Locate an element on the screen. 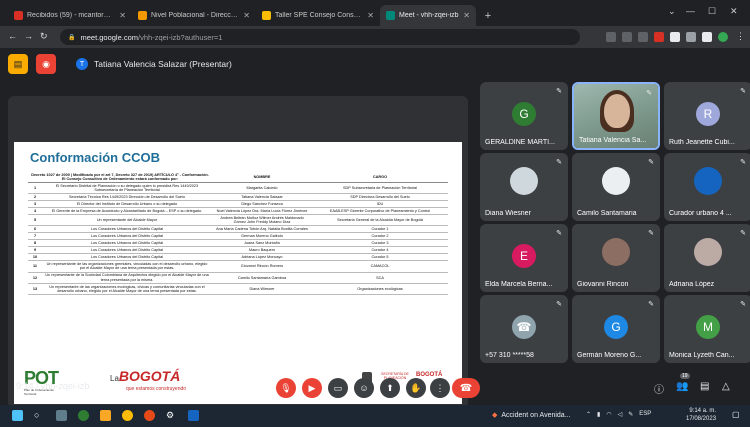  reload-icon: ↻ is located at coordinates (44, 36).